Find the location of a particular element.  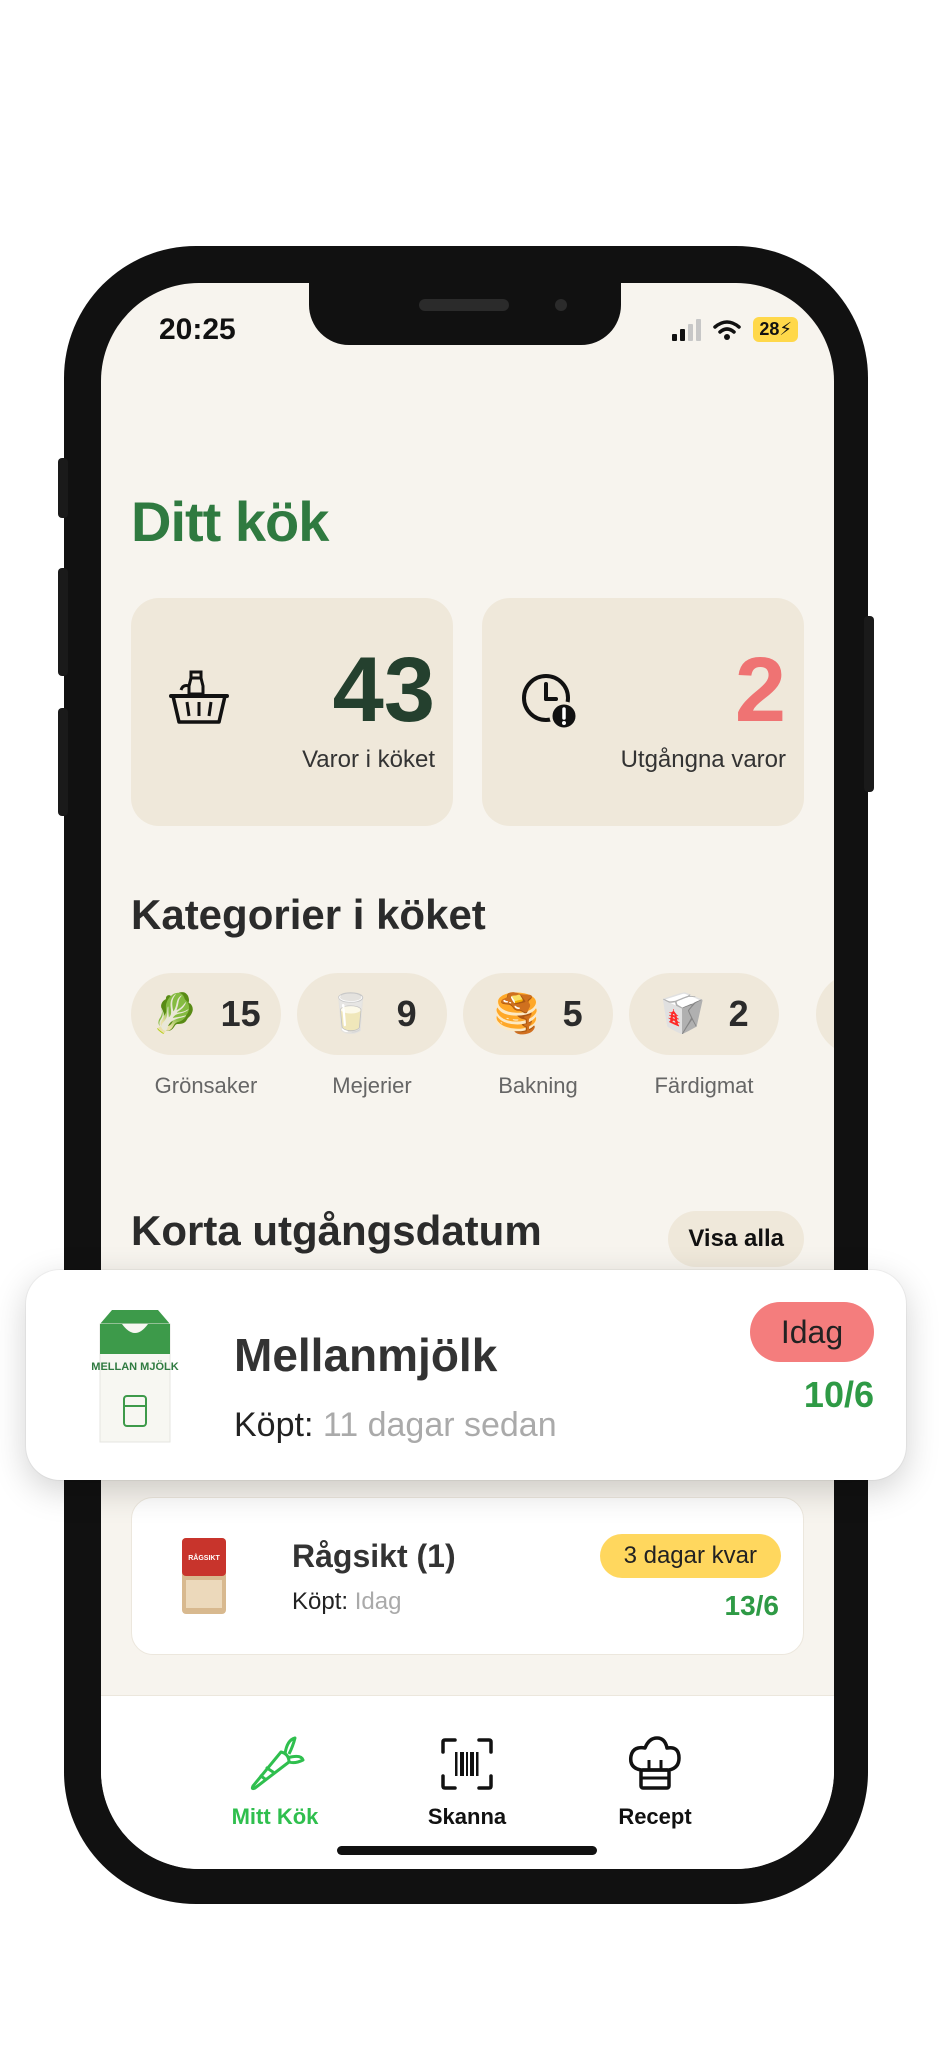

status-time: 20:25 is located at coordinates (197, 329).